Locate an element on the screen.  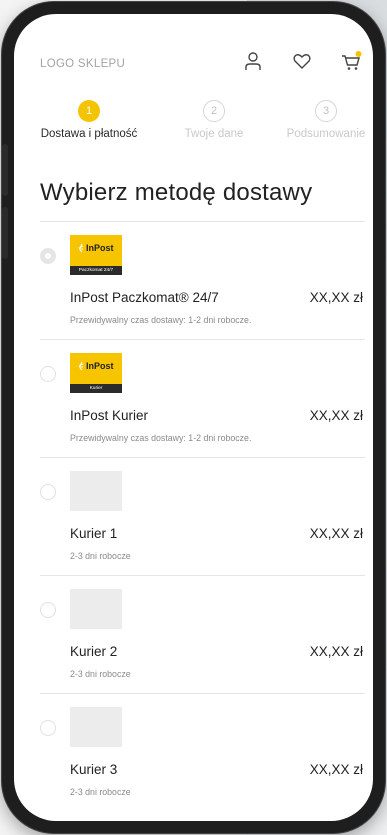
logo-band: Kurier is located at coordinates (96, 388).